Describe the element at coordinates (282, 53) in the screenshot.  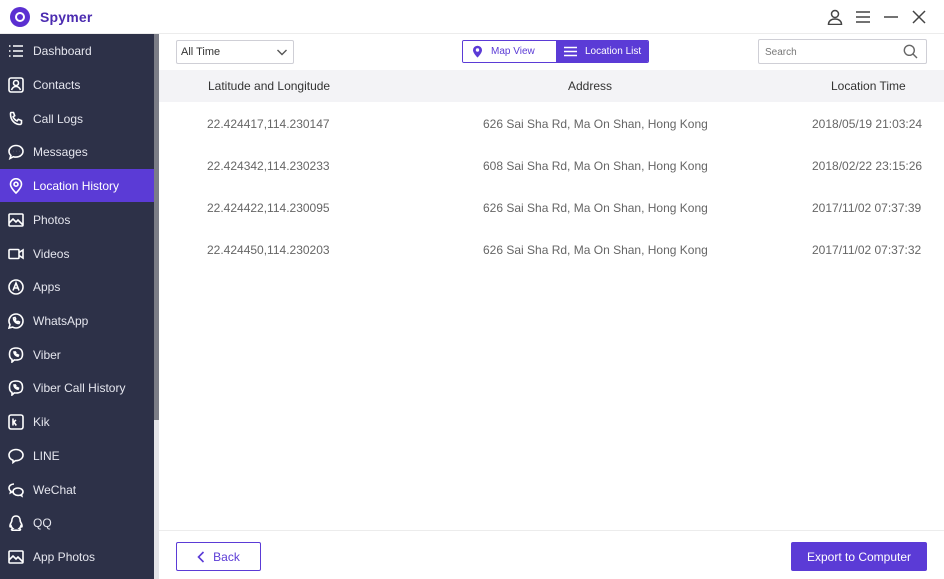
I see `chevron-down-icon` at that location.